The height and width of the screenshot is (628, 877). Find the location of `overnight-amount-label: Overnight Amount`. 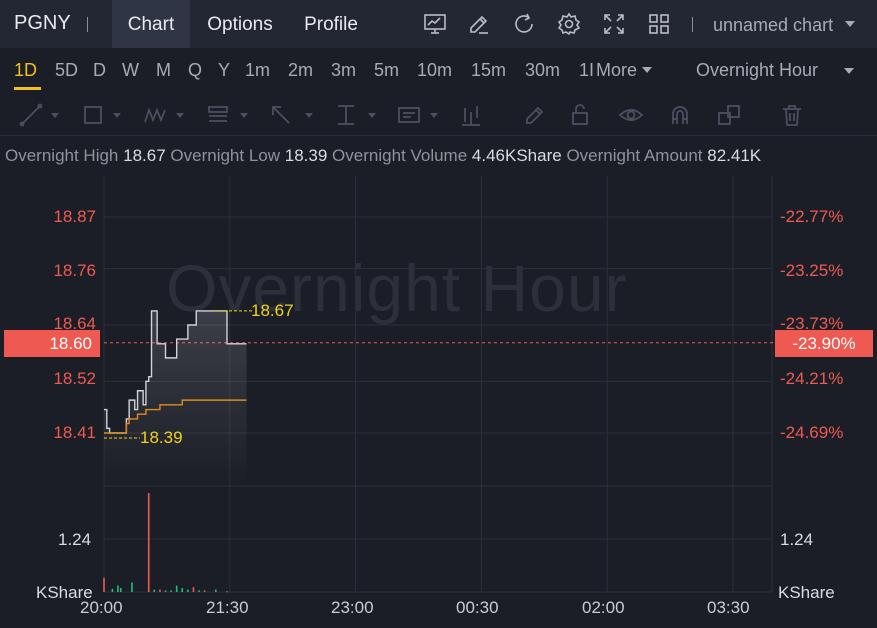

overnight-amount-label: Overnight Amount is located at coordinates (634, 155).